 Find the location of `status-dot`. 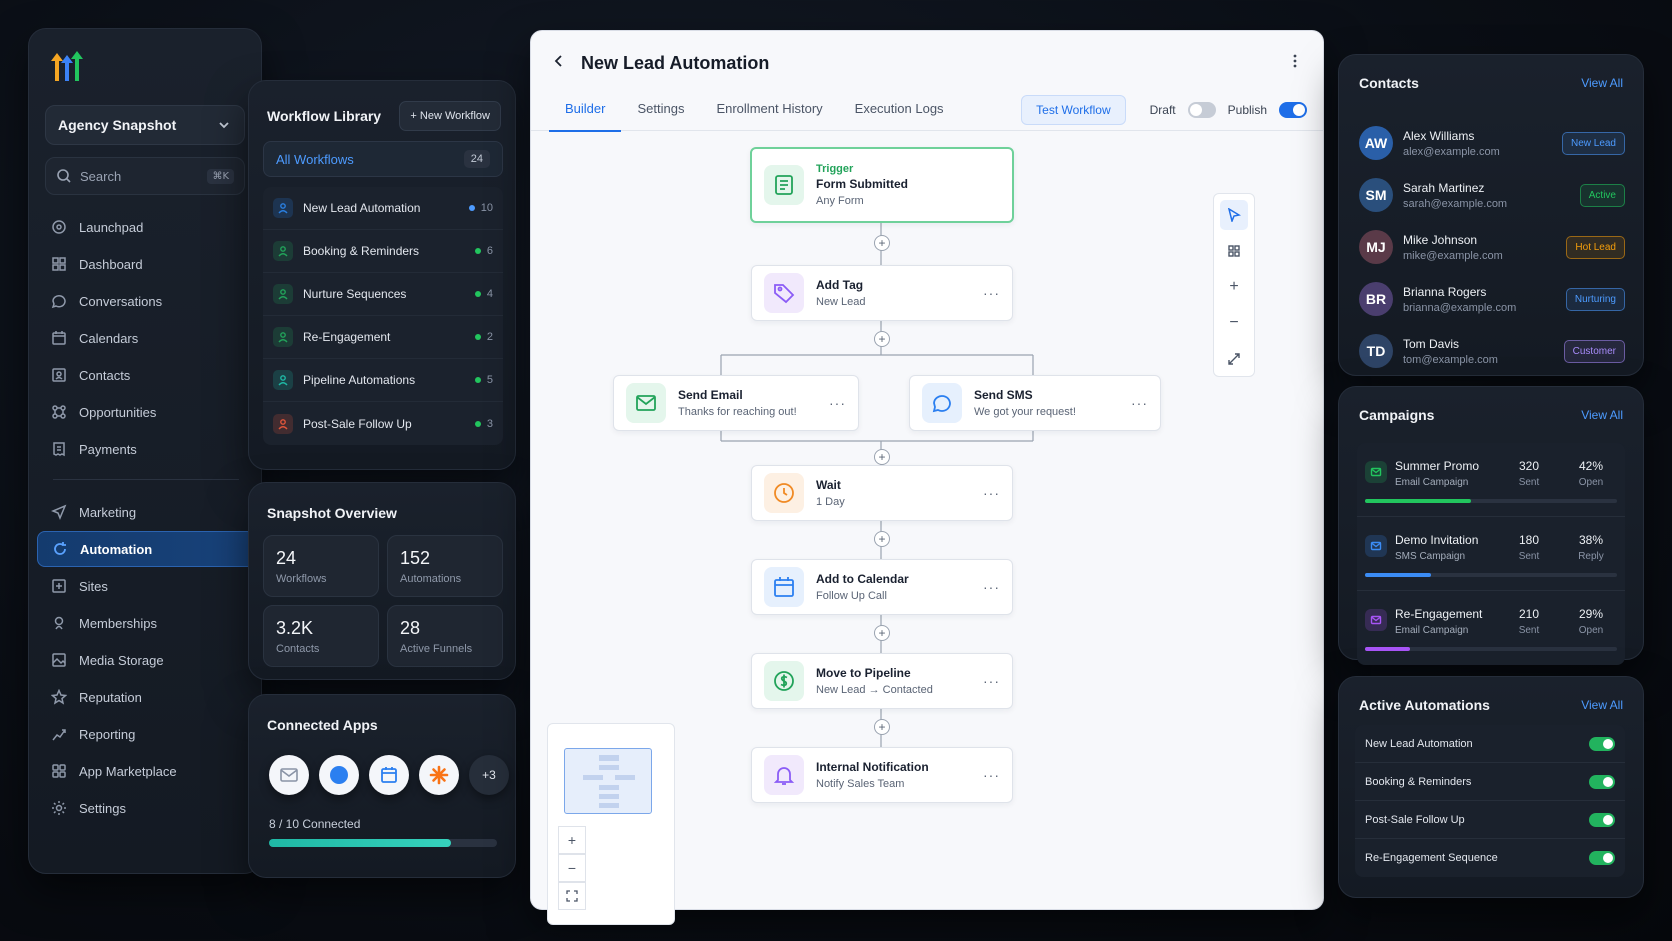

status-dot is located at coordinates (477, 251).